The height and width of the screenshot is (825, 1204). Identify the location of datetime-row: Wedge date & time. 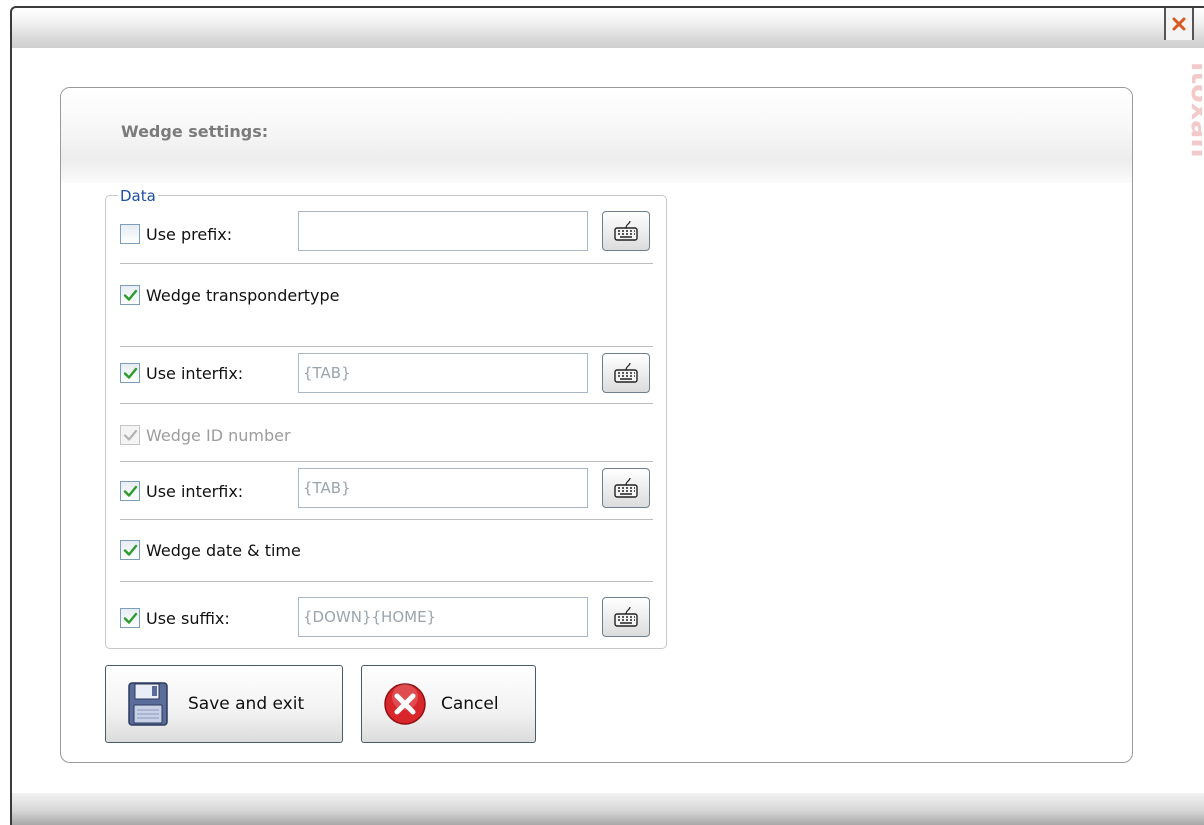
(210, 550).